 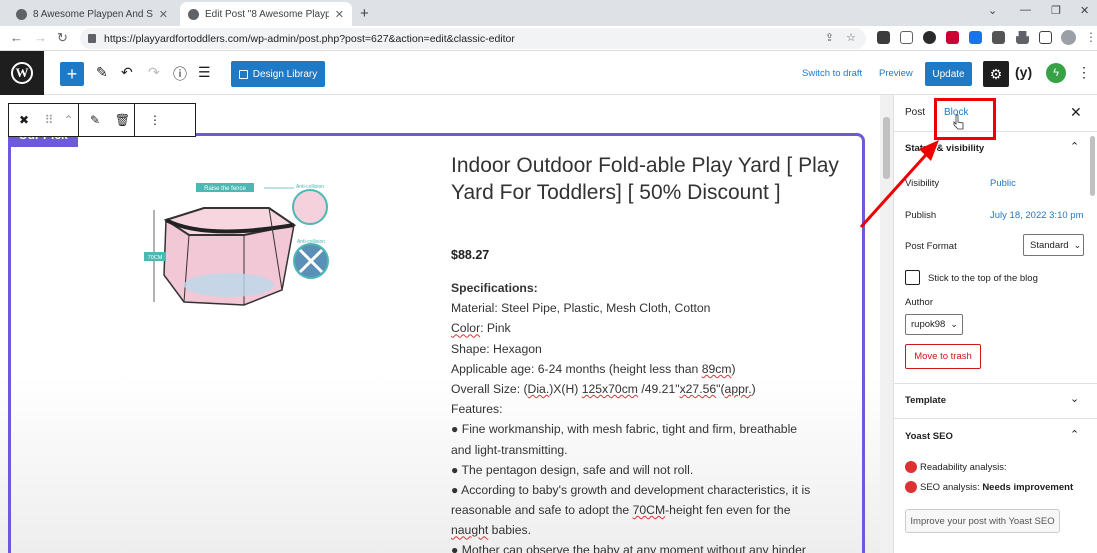 What do you see at coordinates (609, 388) in the screenshot?
I see `size-text: 125x70cm` at bounding box center [609, 388].